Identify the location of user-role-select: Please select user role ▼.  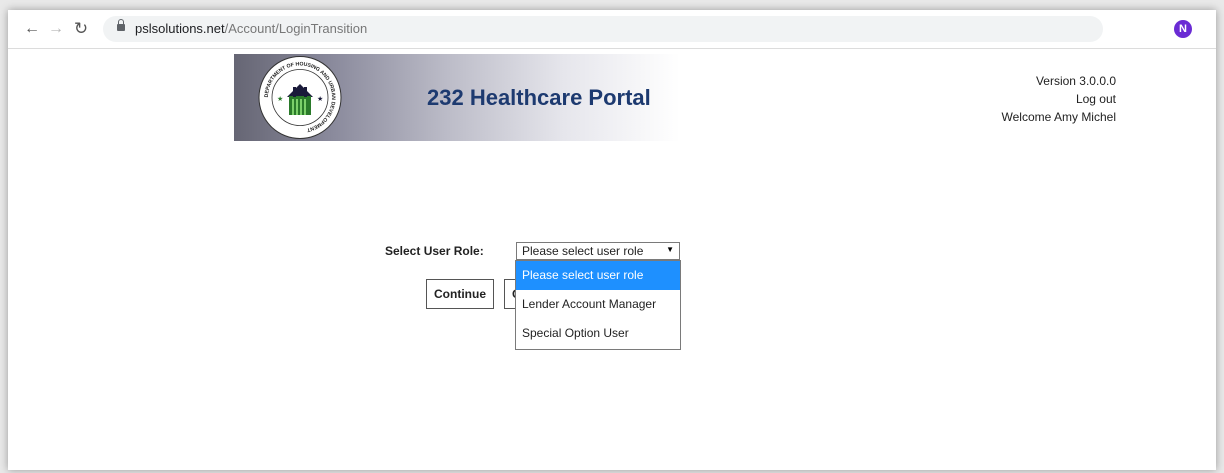
(598, 251).